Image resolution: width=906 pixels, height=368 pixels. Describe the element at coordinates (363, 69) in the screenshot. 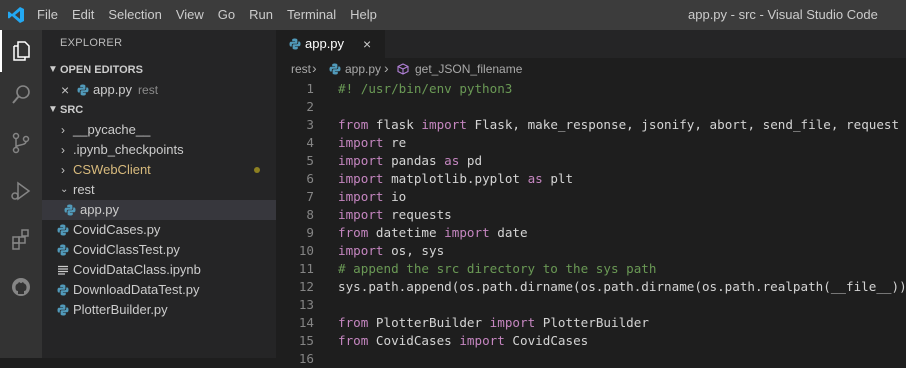

I see `breadcrumb-item: app.py` at that location.